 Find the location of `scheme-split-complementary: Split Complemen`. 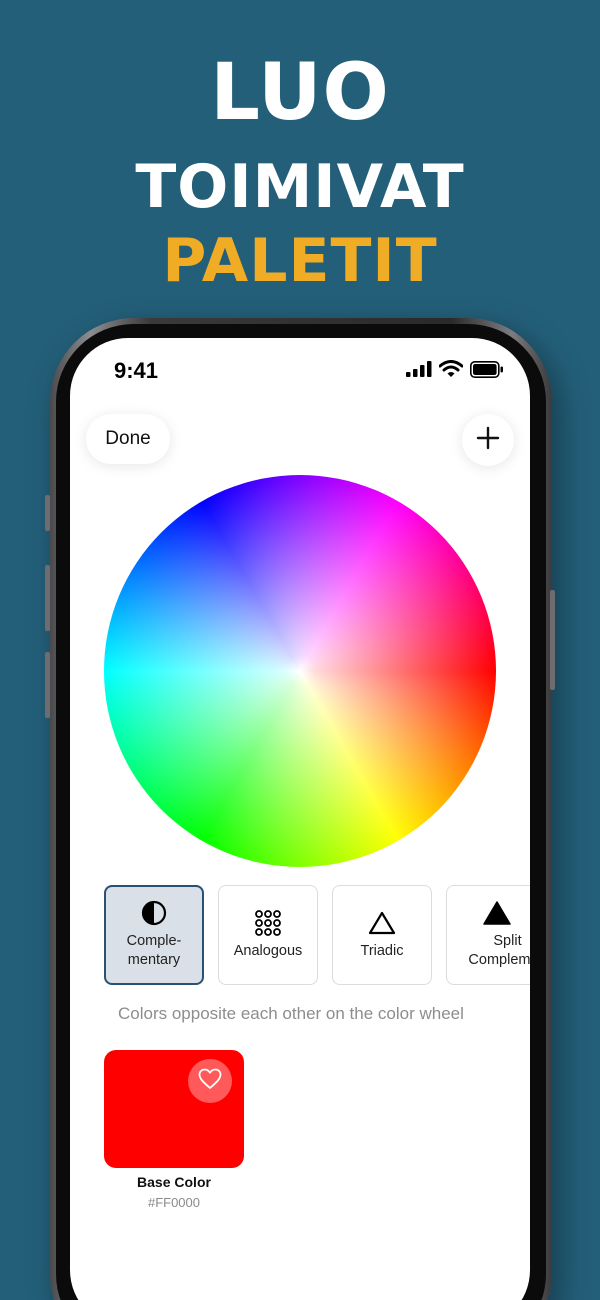

scheme-split-complementary: Split Complemen is located at coordinates (488, 935).